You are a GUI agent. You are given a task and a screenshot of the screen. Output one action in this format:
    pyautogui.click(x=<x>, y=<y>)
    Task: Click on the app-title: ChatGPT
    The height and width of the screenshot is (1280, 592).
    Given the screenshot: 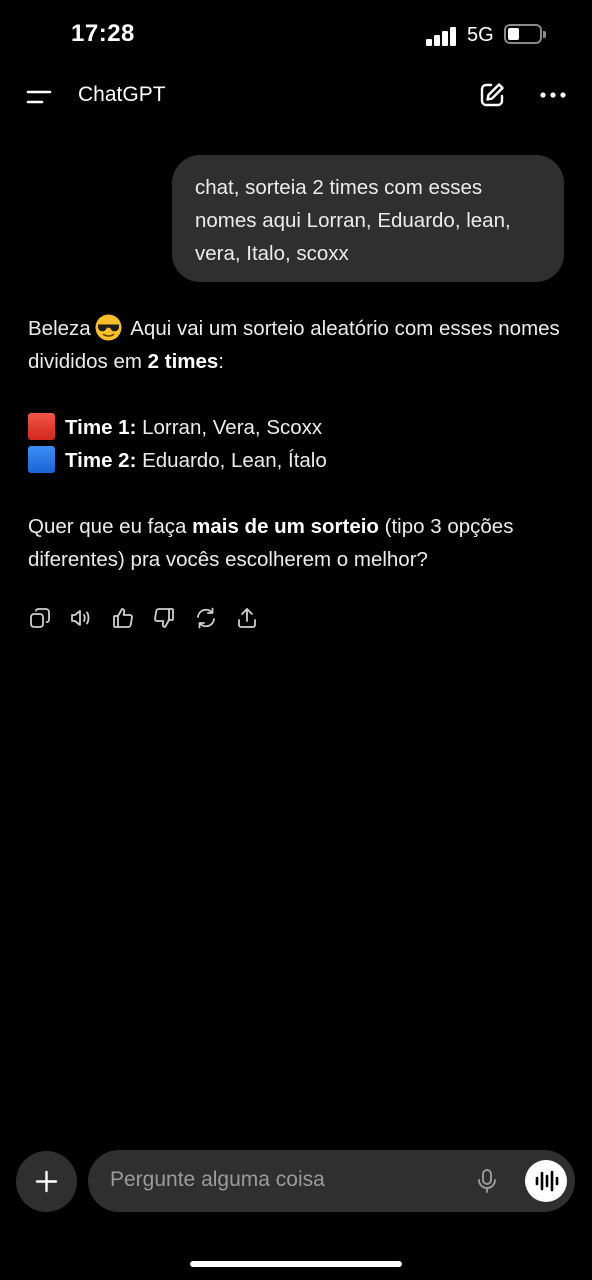 What is the action you would take?
    pyautogui.click(x=122, y=94)
    